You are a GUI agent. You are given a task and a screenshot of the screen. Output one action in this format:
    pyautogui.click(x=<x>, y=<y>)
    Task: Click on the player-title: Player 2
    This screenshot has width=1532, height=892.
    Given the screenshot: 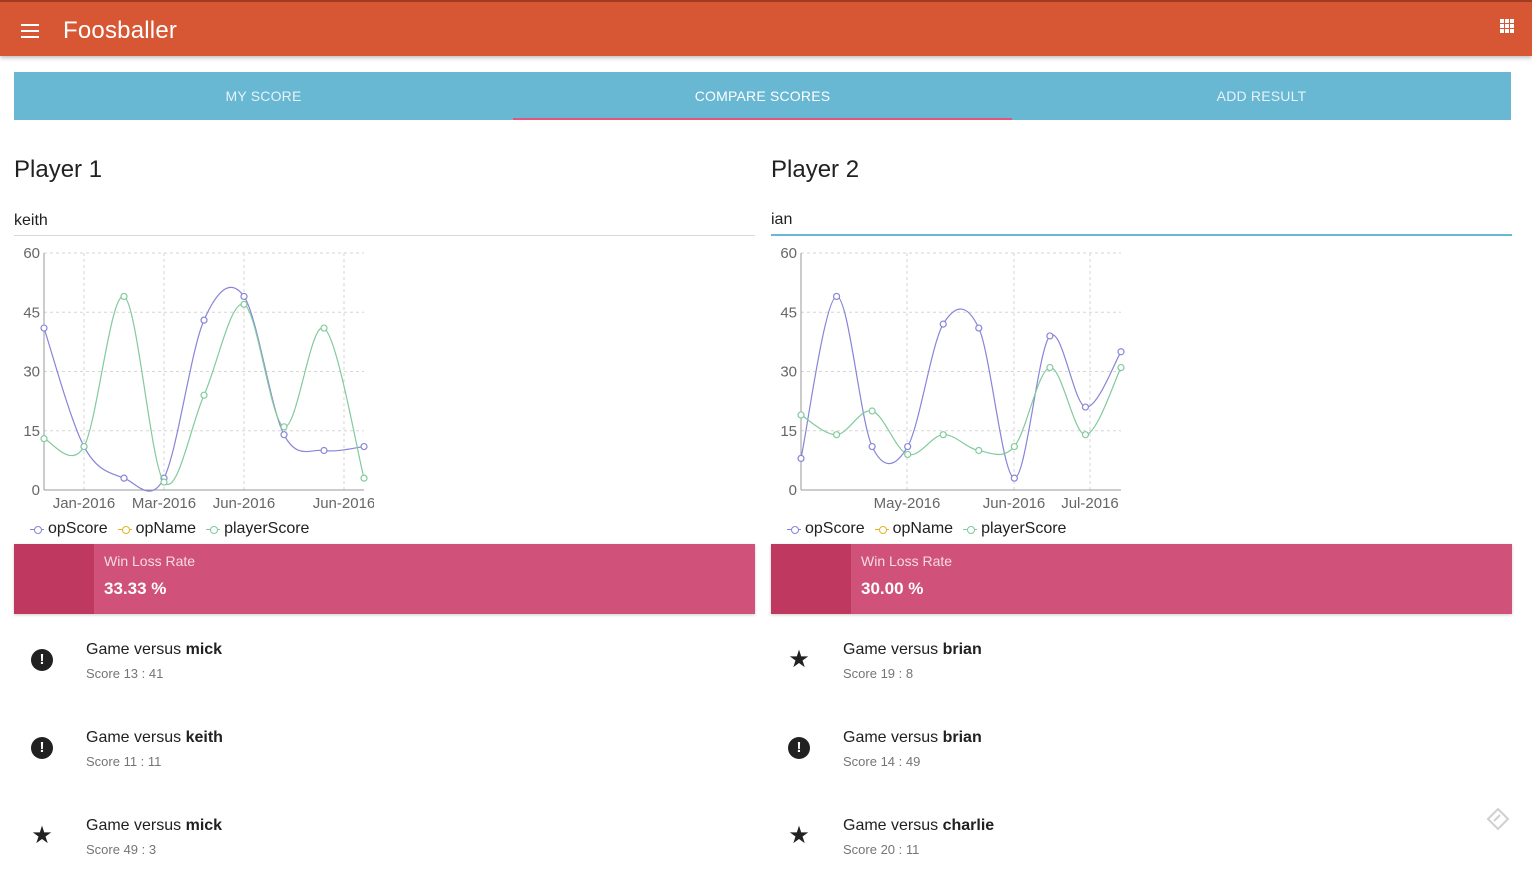 What is the action you would take?
    pyautogui.click(x=815, y=169)
    